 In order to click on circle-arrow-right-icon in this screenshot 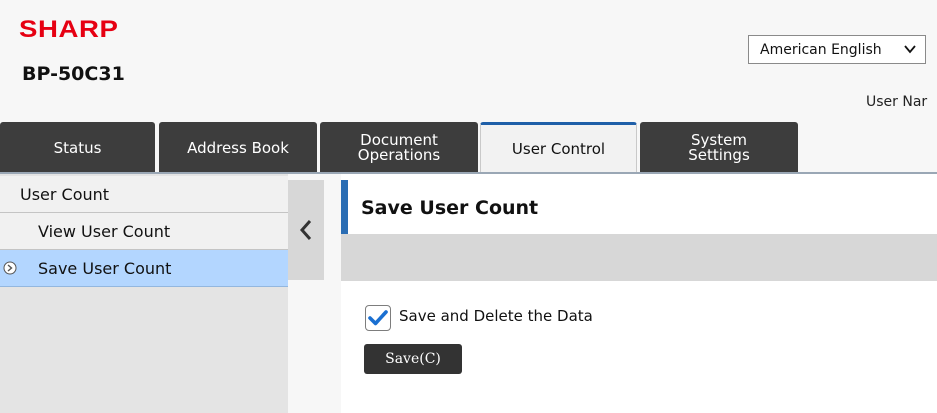, I will do `click(10, 268)`.